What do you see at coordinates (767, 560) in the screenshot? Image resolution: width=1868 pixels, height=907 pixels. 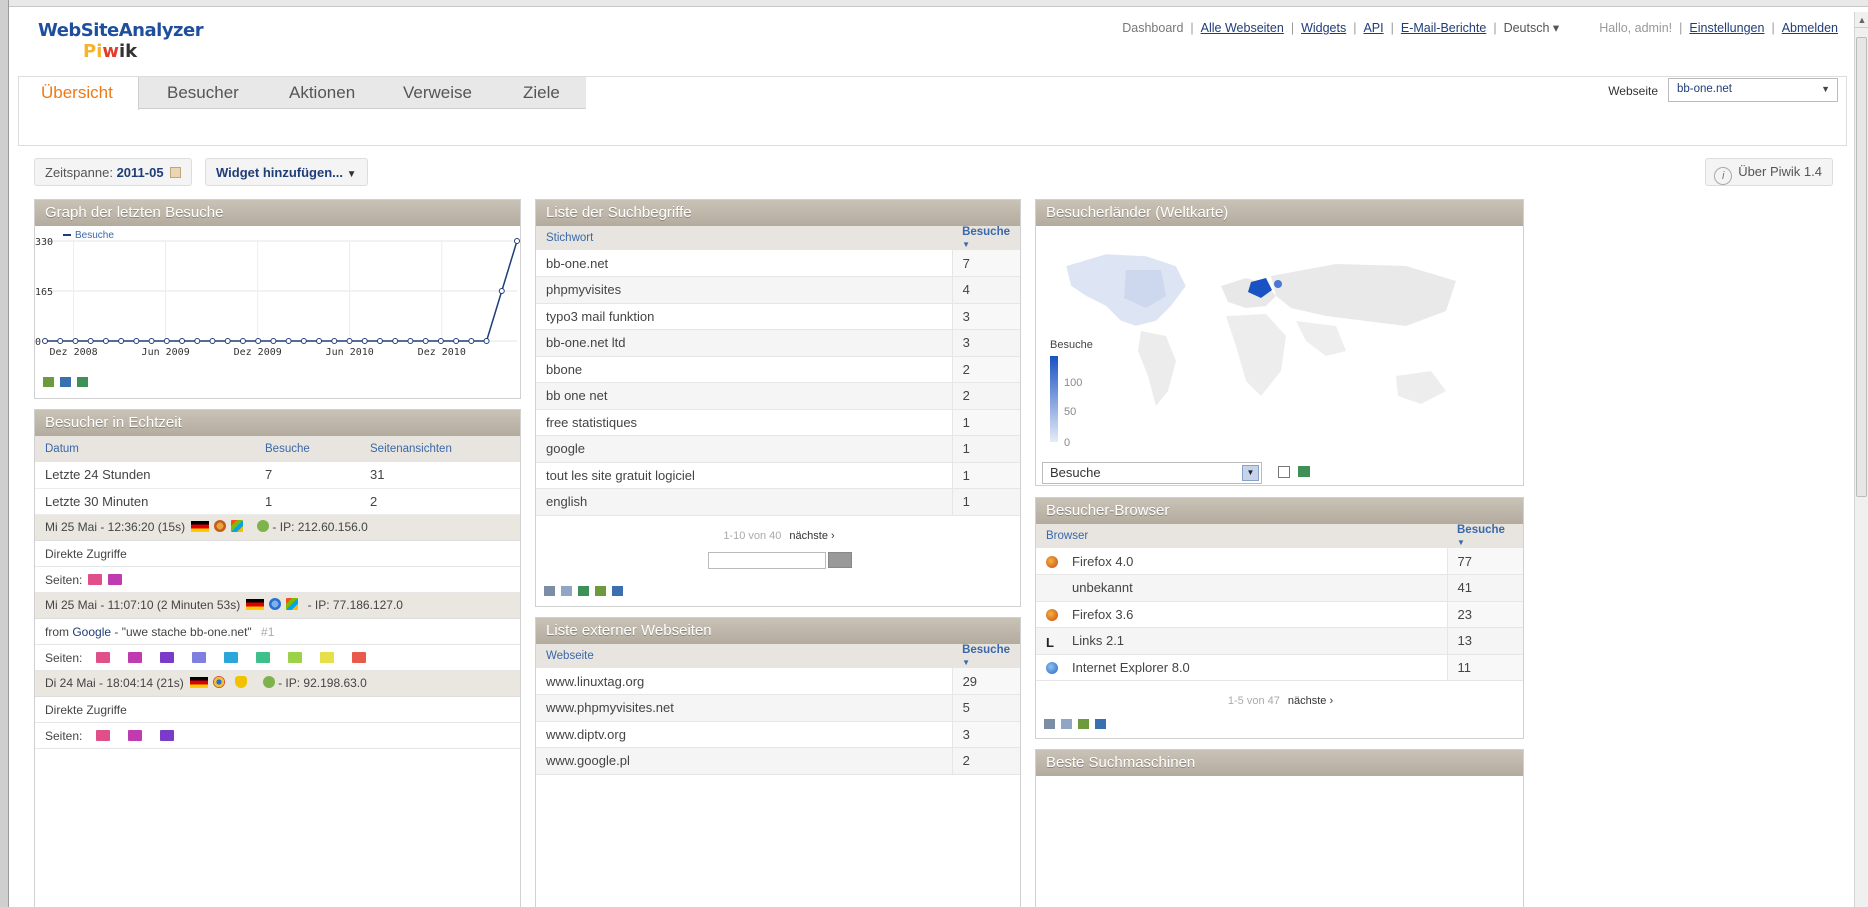 I see `keywords-search-input` at bounding box center [767, 560].